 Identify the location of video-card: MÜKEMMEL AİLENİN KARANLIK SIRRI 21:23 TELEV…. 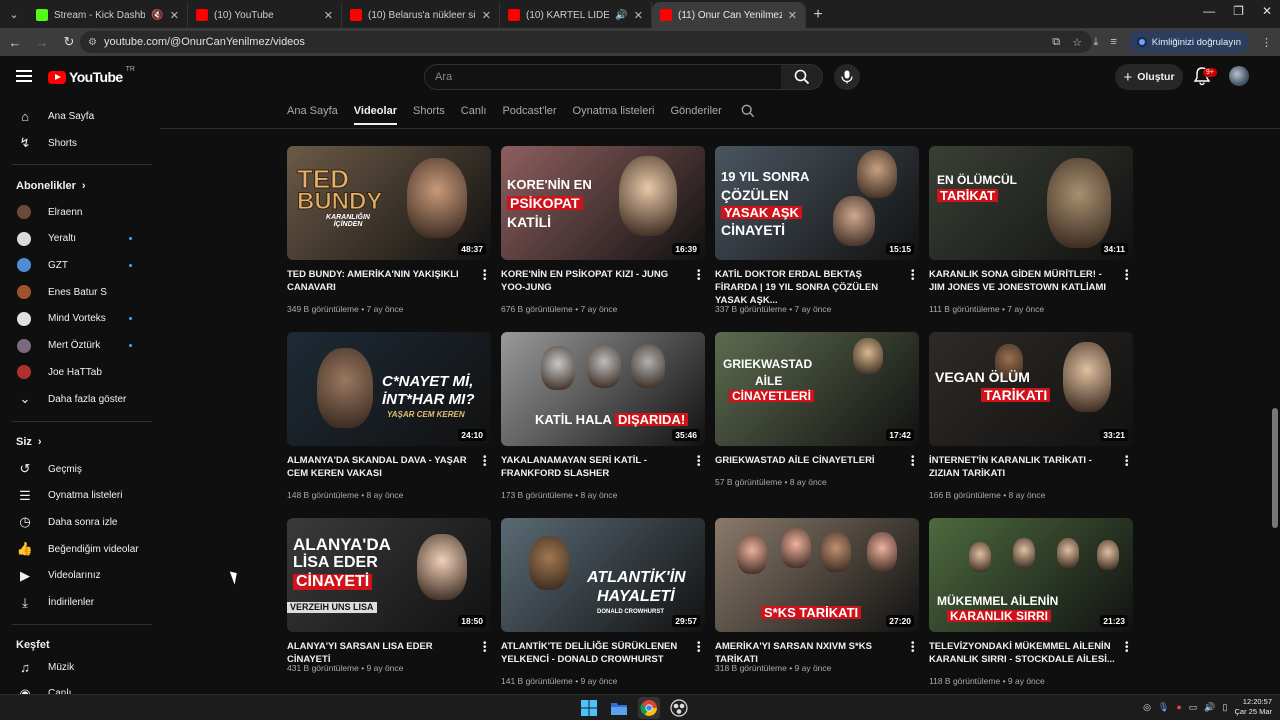
(1031, 603).